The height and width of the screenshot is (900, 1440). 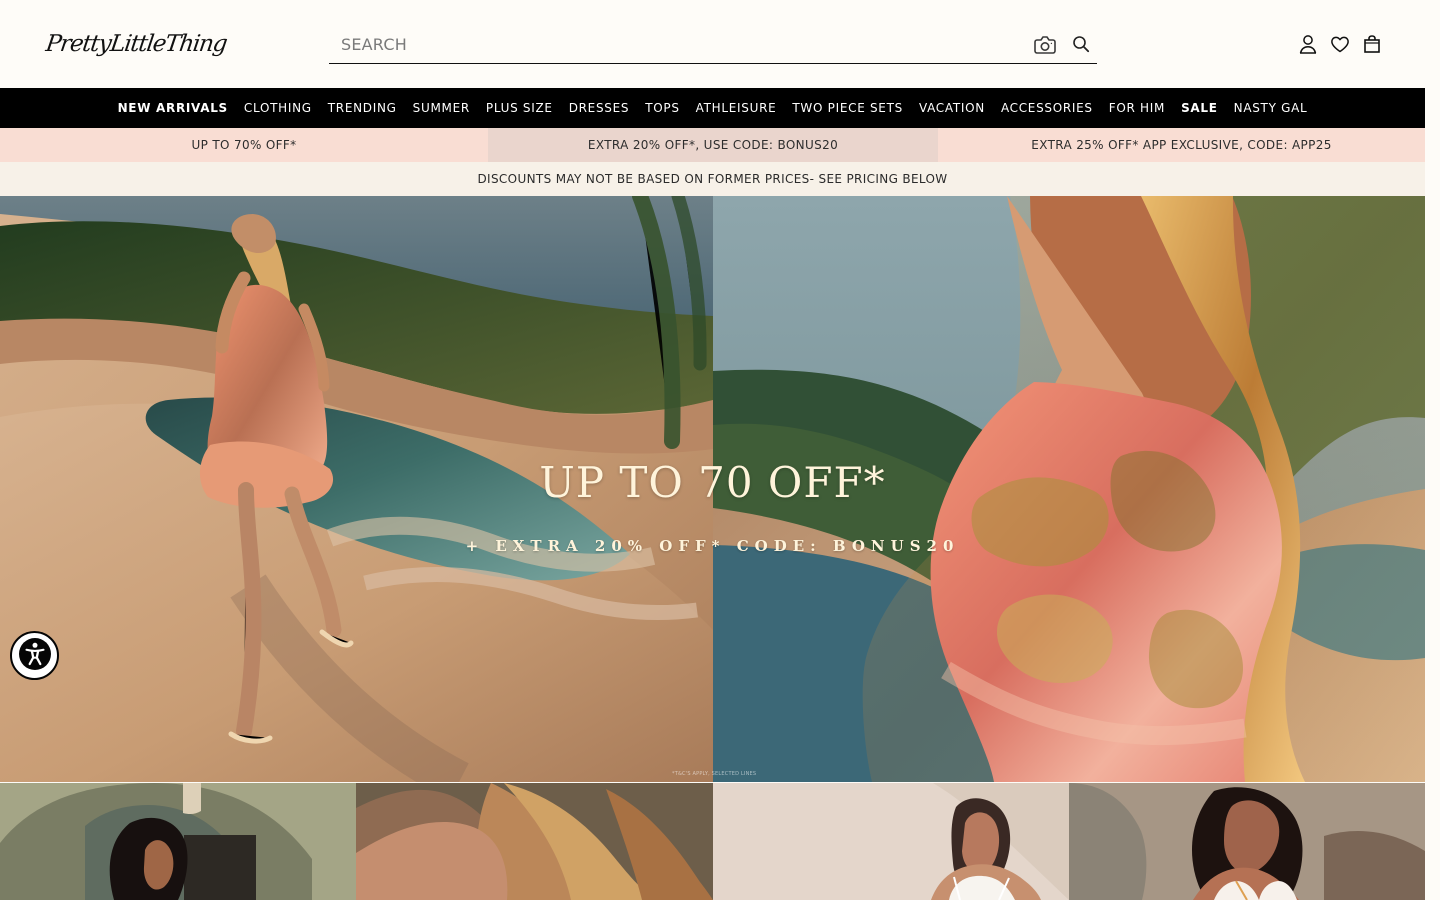 What do you see at coordinates (244, 145) in the screenshot?
I see `promotion-up-to-70: UP TO 70% OFF*` at bounding box center [244, 145].